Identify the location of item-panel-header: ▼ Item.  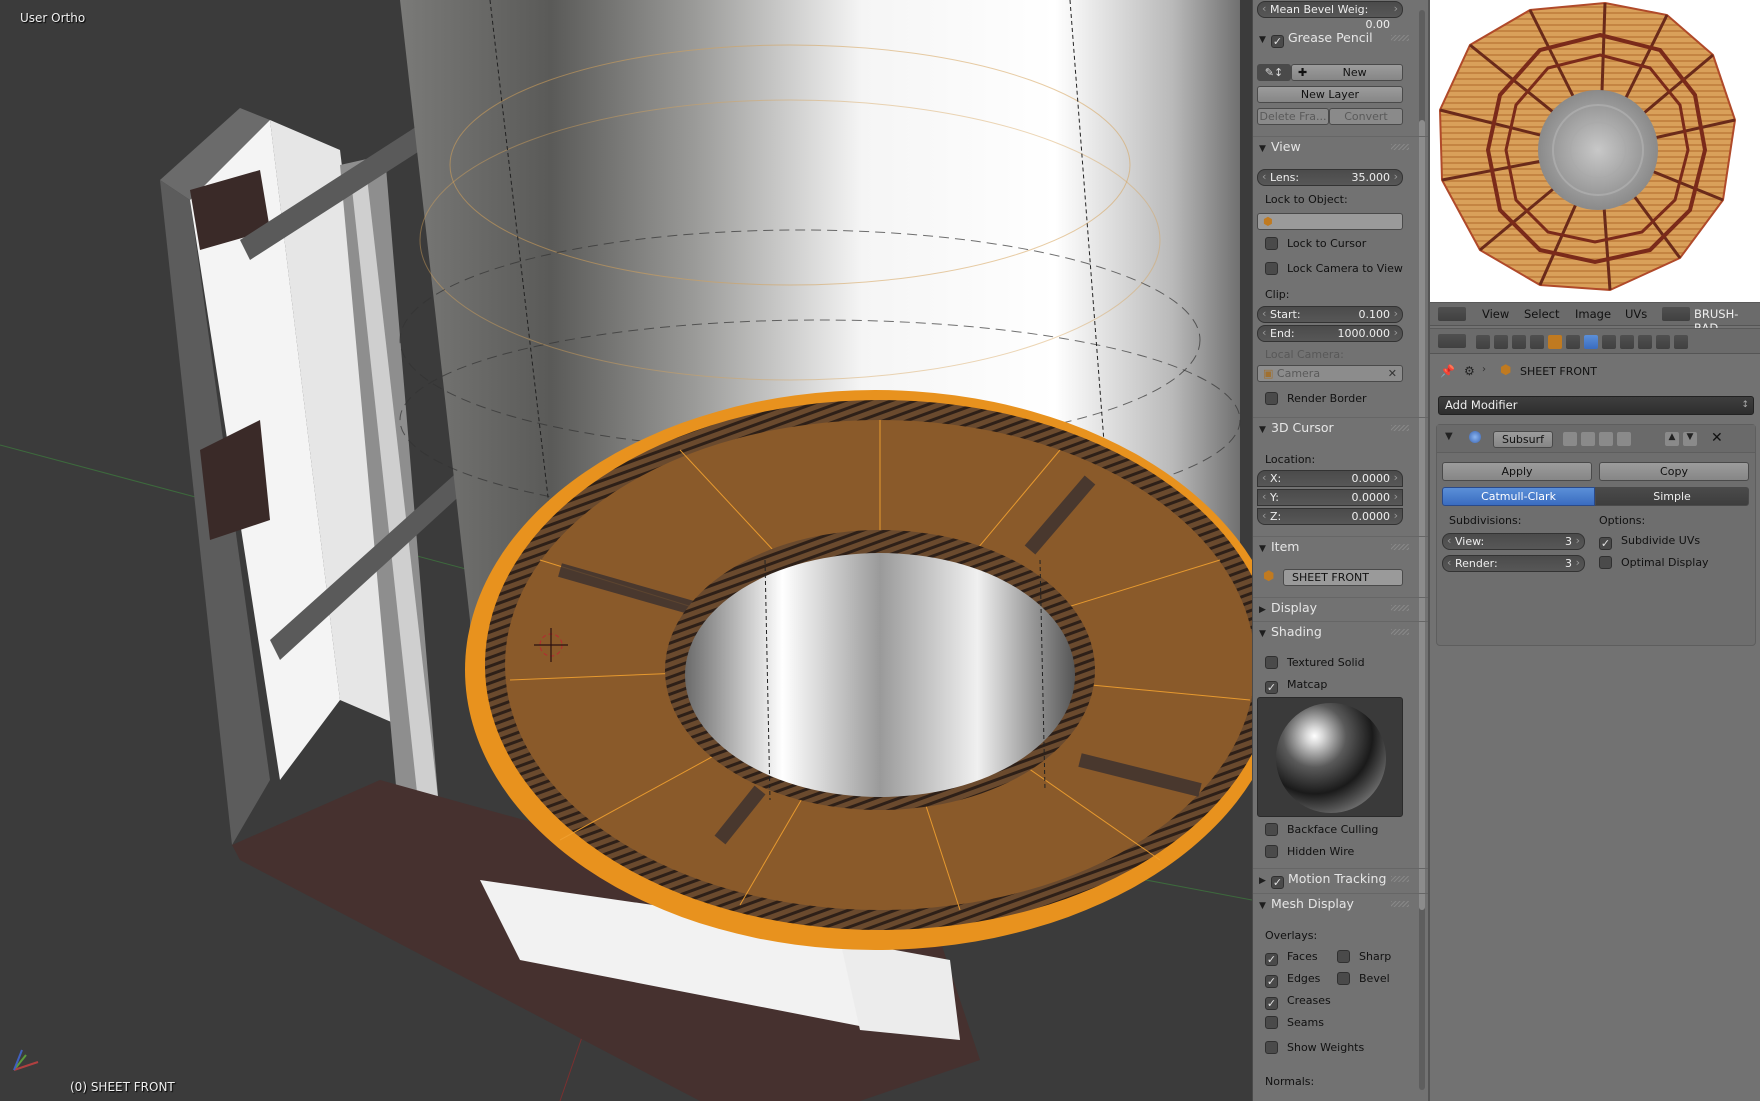
(1334, 547).